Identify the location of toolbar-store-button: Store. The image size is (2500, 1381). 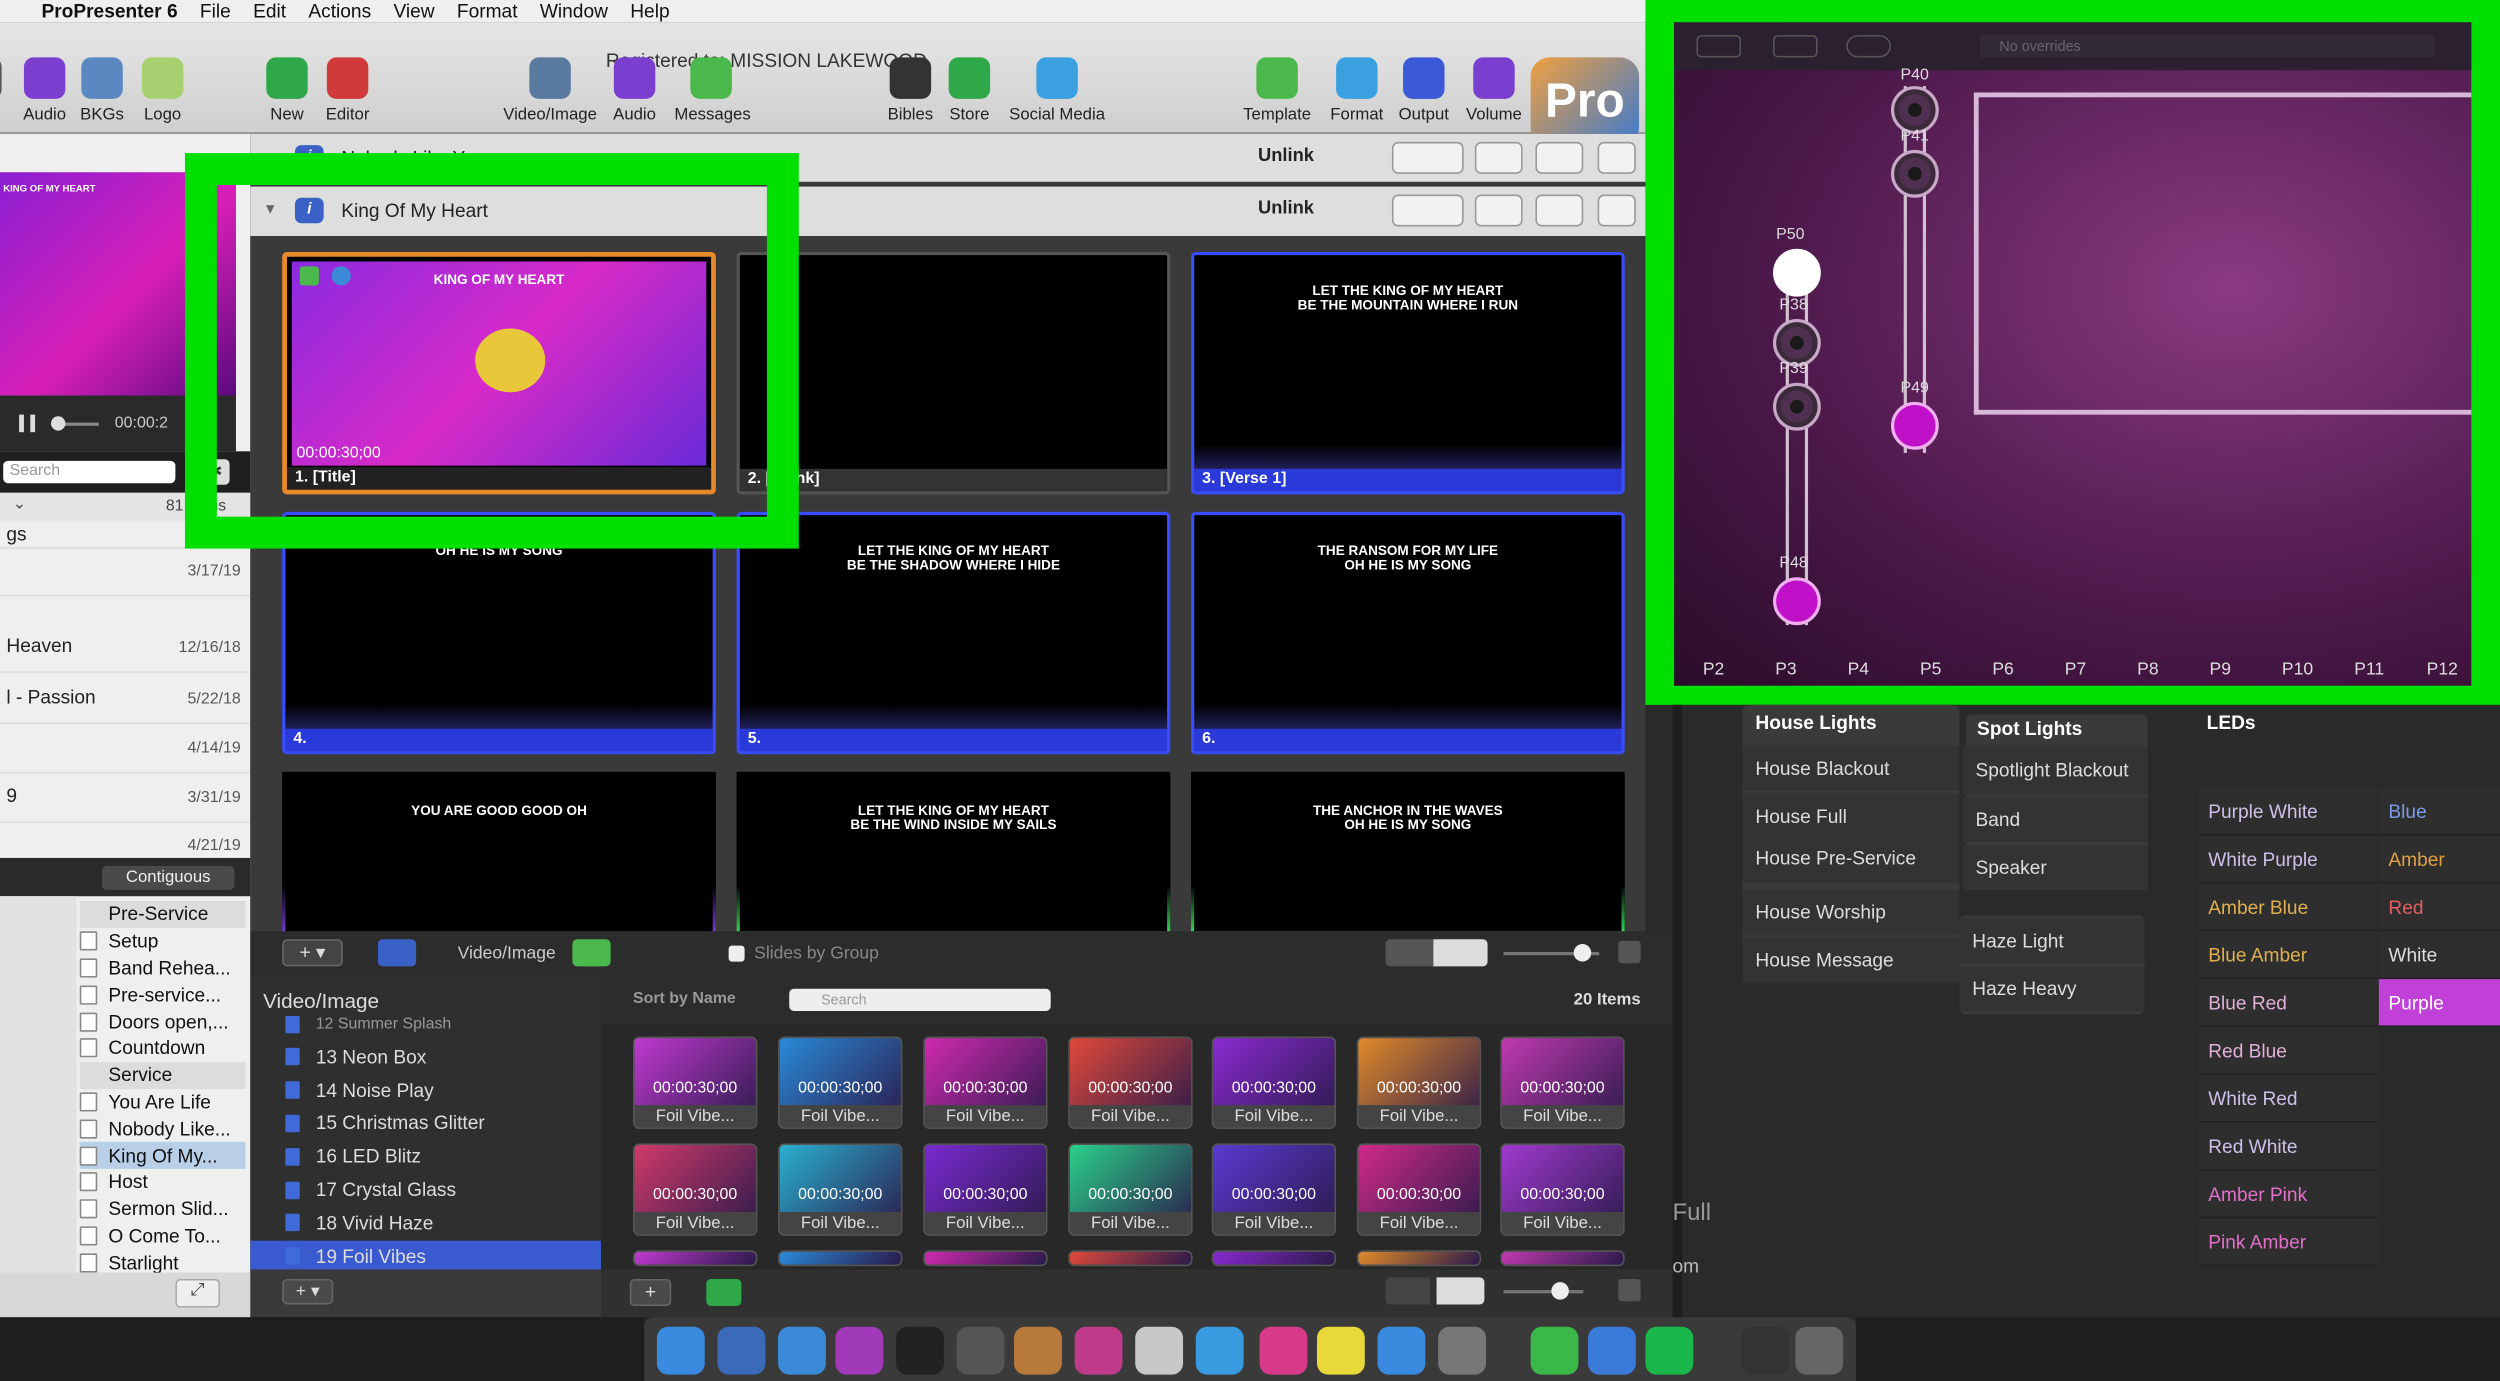
(969, 90).